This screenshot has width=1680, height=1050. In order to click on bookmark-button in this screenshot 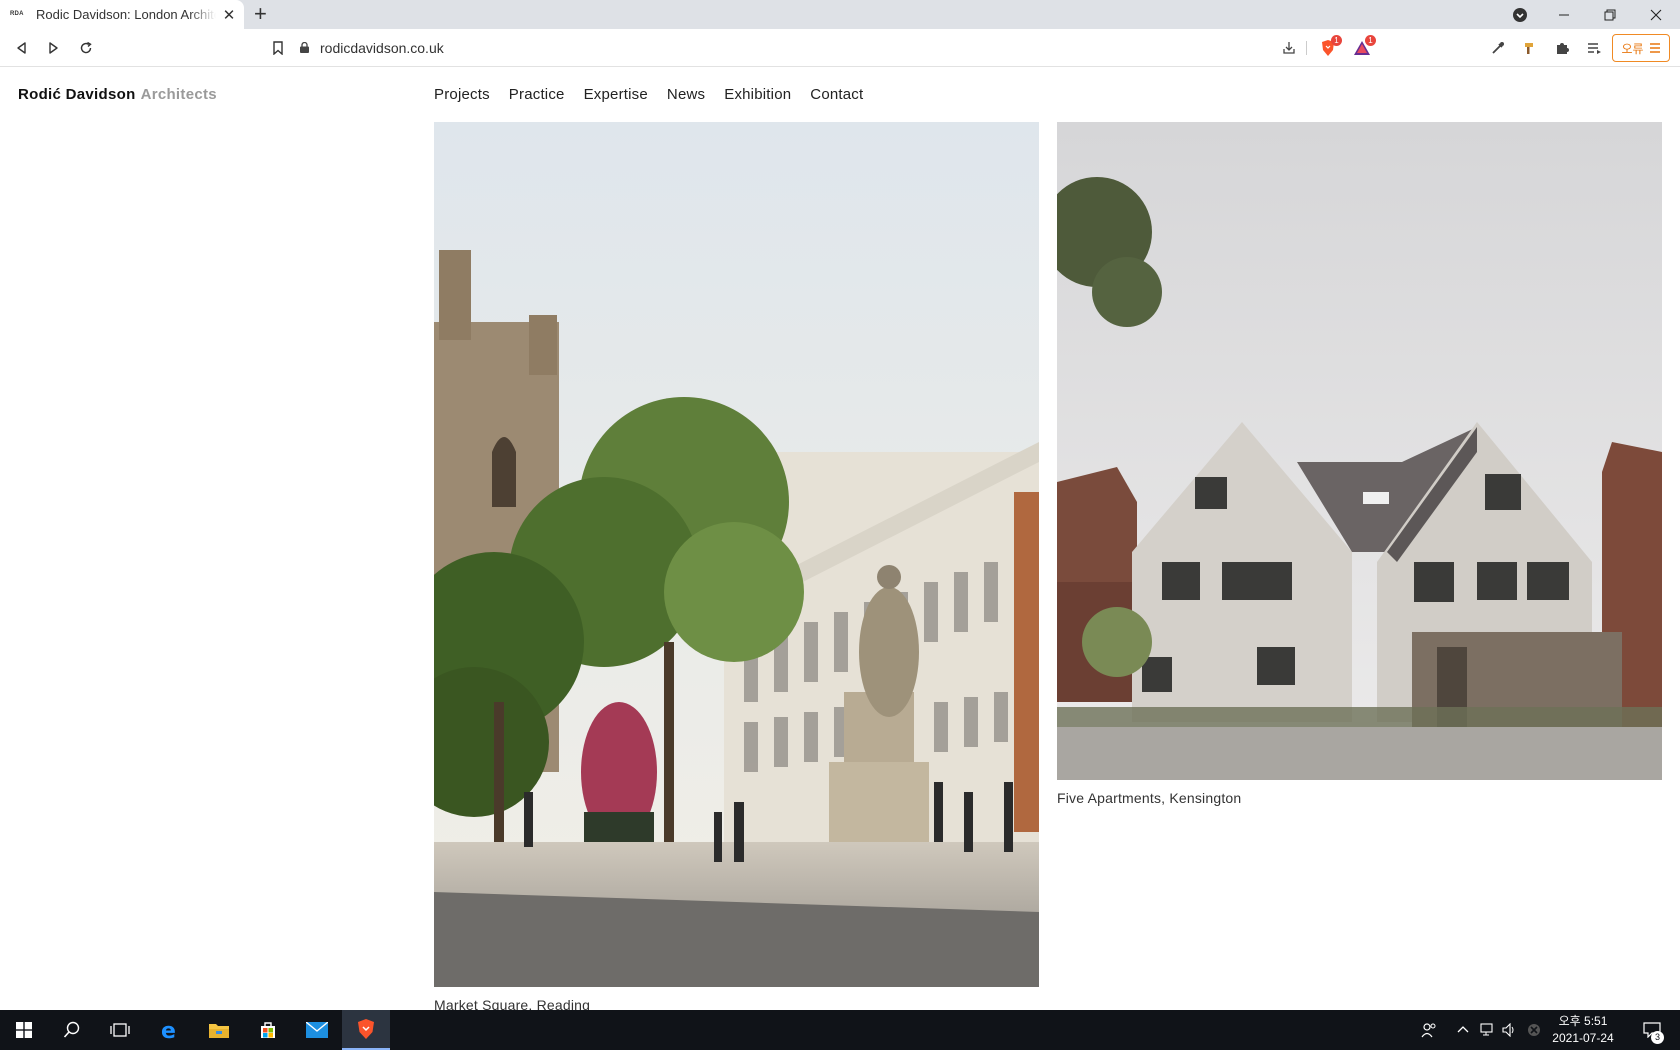, I will do `click(278, 48)`.